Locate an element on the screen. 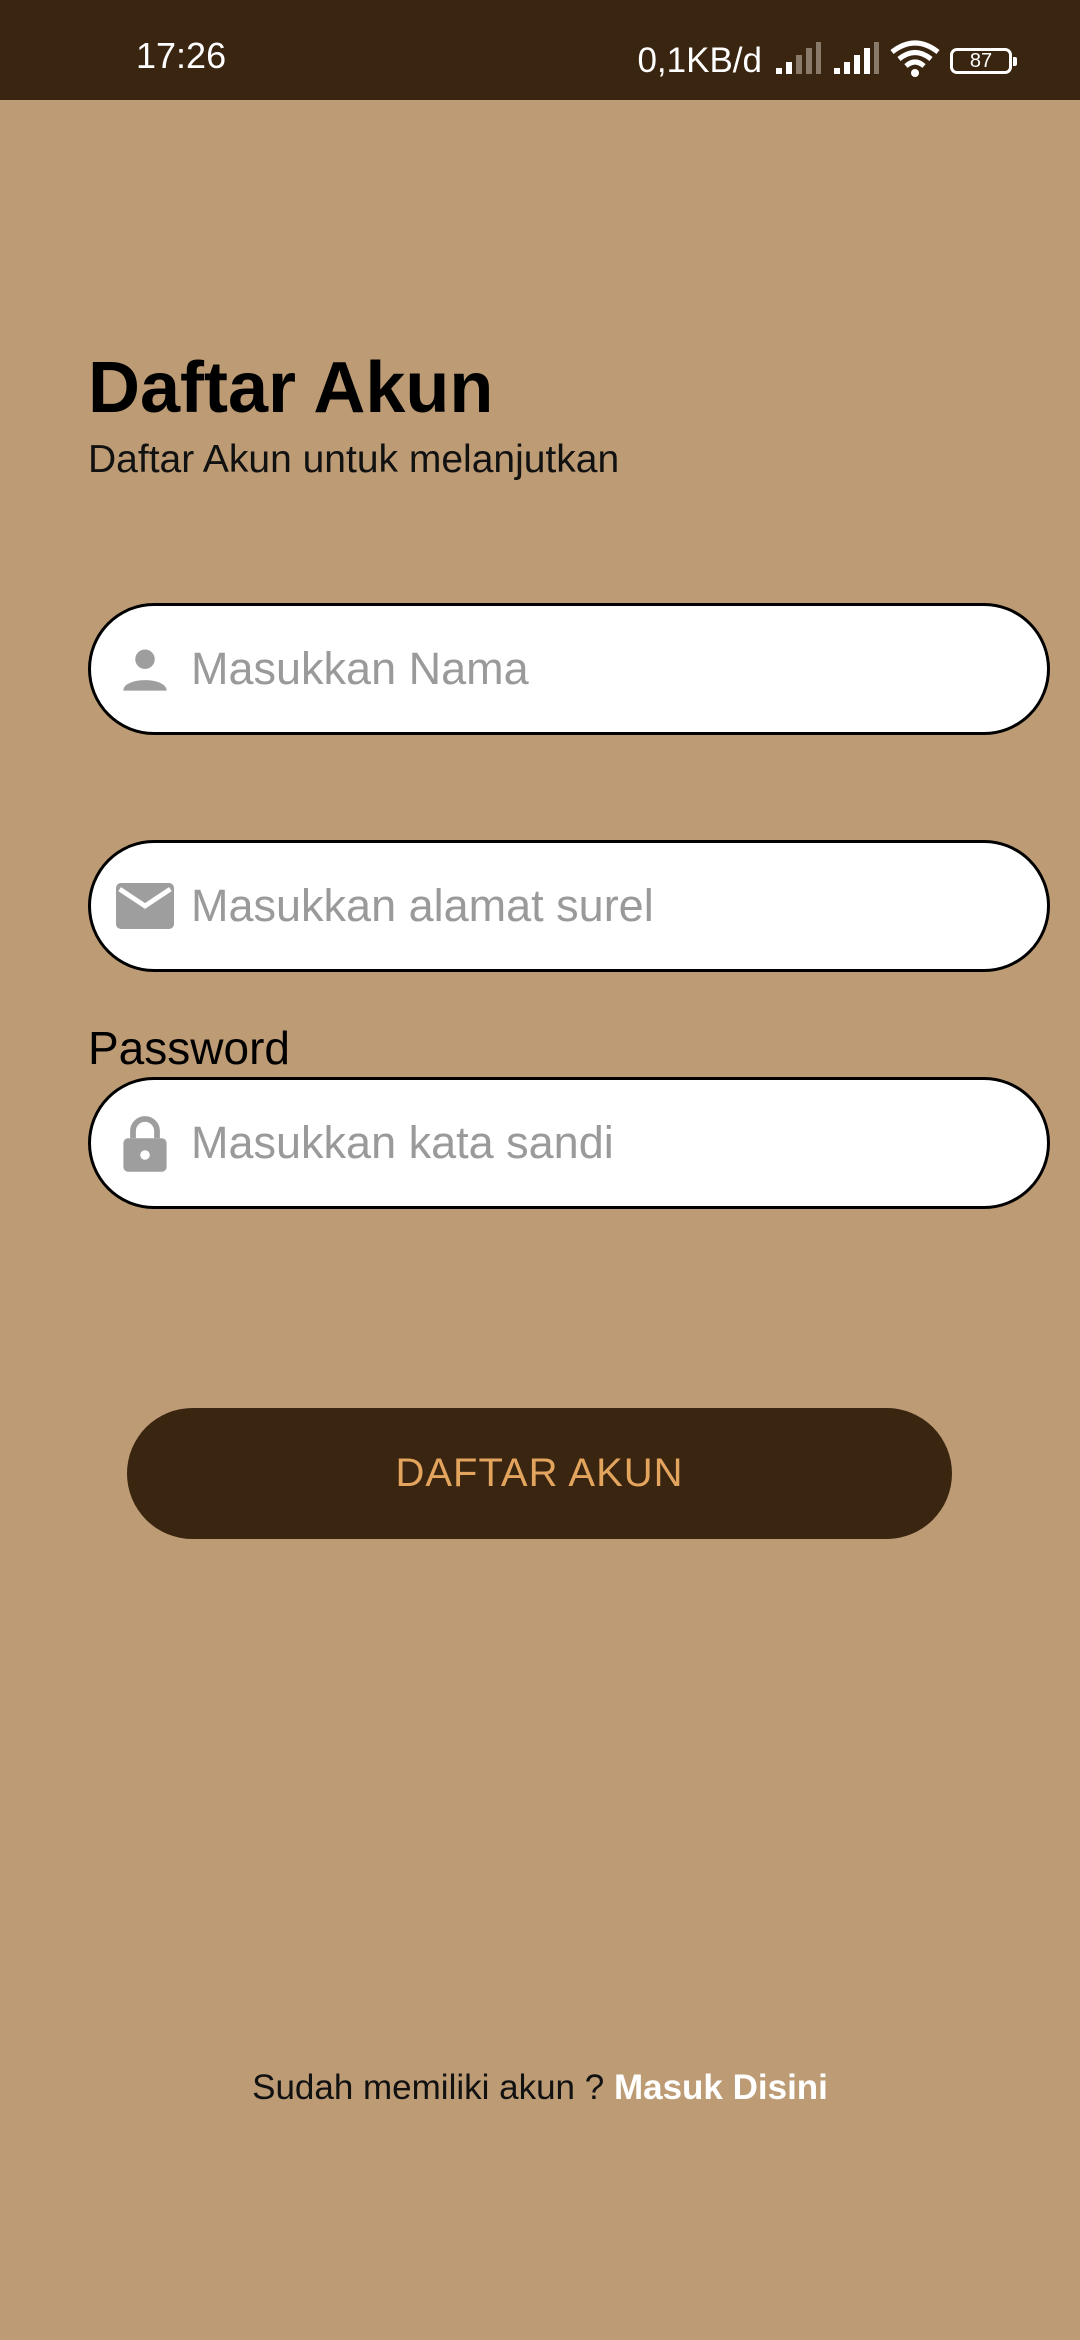 Image resolution: width=1080 pixels, height=2340 pixels. status-time: 17:26 is located at coordinates (181, 55).